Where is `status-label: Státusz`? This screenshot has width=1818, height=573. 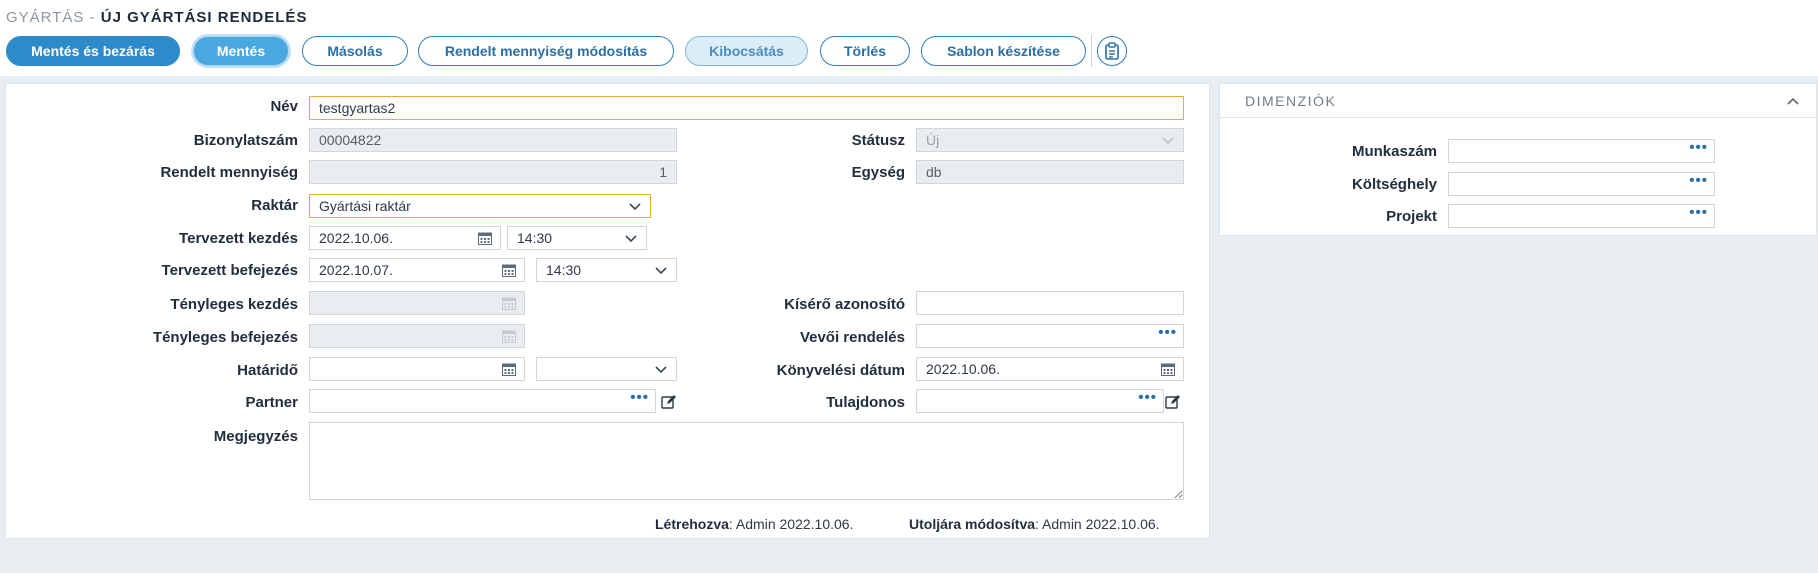 status-label: Státusz is located at coordinates (878, 140).